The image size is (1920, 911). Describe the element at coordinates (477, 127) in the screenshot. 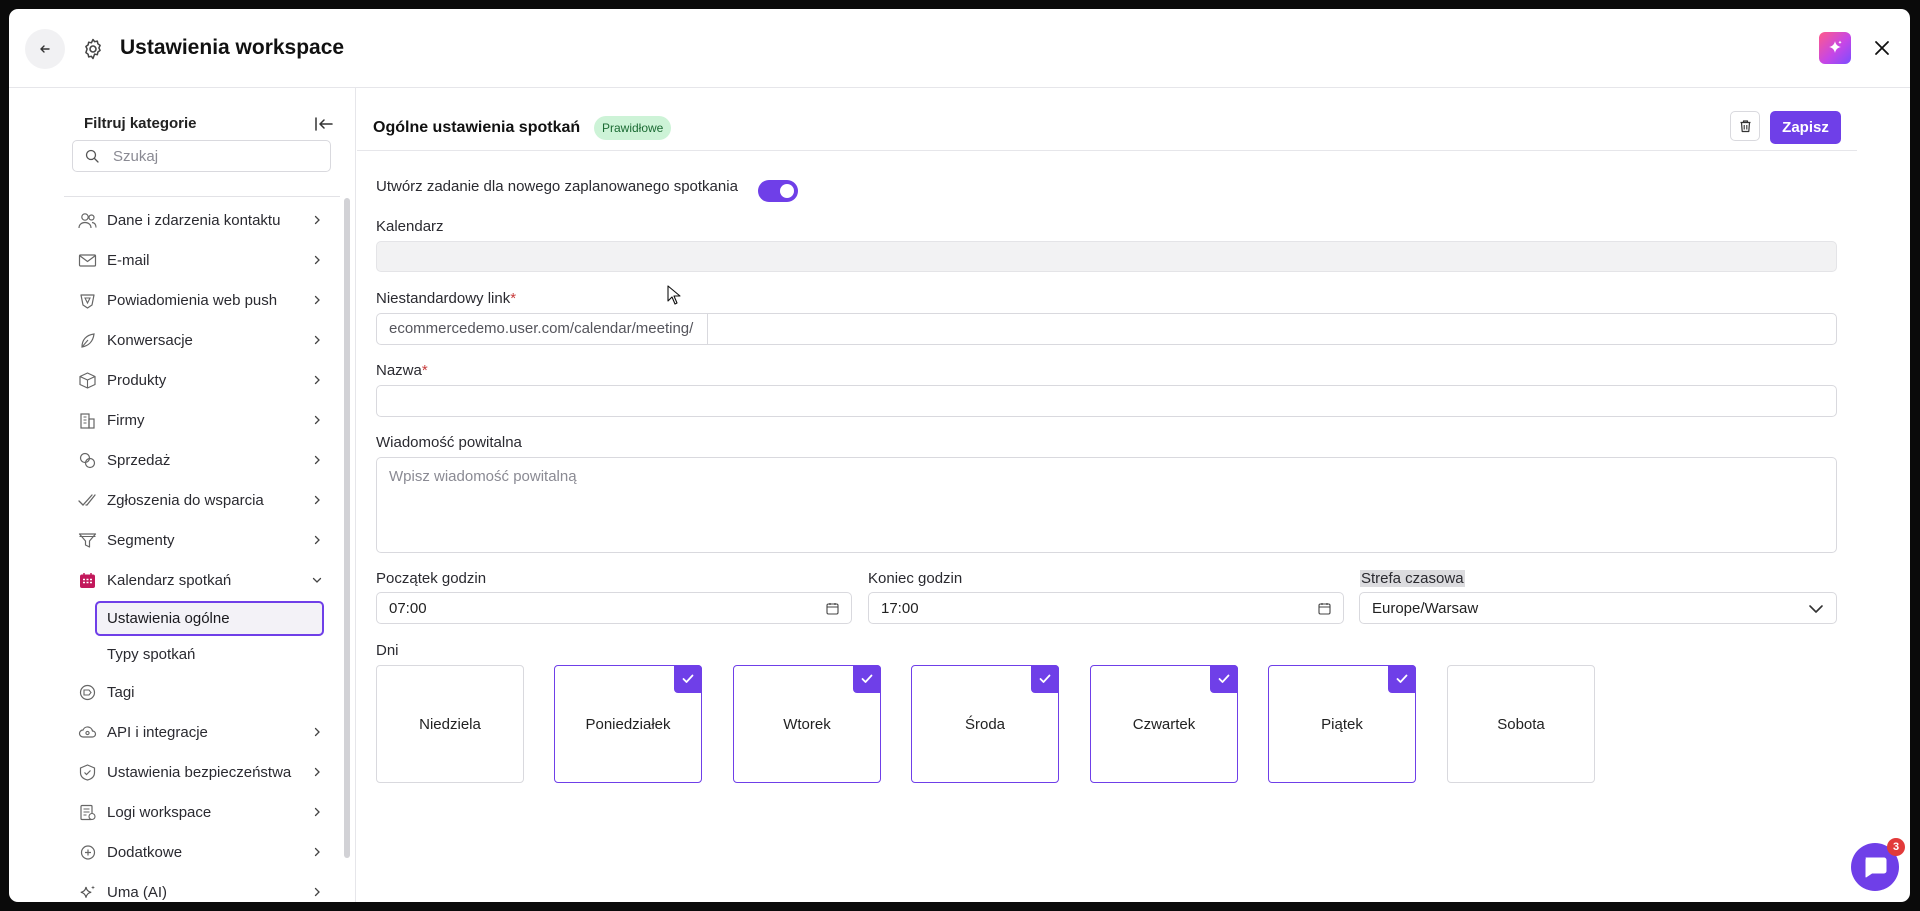

I see `section-title: Ogólne ustawienia spotkań` at that location.